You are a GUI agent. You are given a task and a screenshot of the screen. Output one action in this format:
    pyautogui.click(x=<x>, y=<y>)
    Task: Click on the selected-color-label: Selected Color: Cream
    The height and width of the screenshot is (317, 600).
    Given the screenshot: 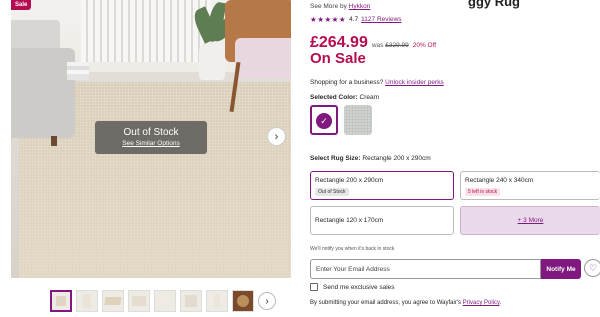 What is the action you would take?
    pyautogui.click(x=344, y=97)
    